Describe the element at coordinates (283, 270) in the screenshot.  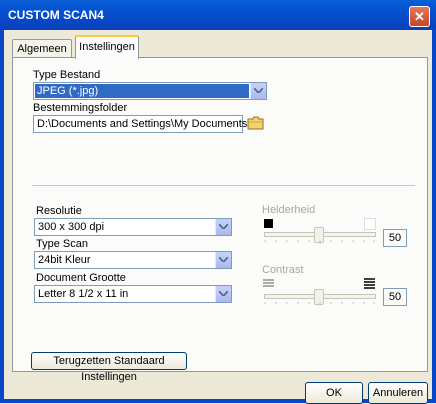
I see `contrast-label: Contrast` at that location.